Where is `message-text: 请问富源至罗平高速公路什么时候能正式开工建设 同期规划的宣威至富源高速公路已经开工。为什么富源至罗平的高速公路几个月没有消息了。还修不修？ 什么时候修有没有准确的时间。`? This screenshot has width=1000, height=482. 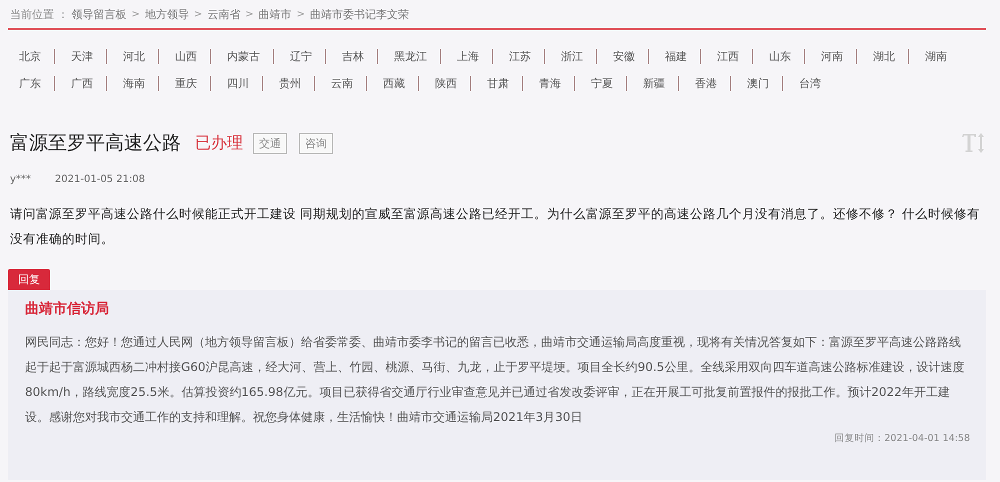 message-text: 请问富源至罗平高速公路什么时候能正式开工建设 同期规划的宣威至富源高速公路已经开工。为什么富源至罗平的高速公路几个月没有消息了。还修不修？ 什么时候修有没有准确的时间。 is located at coordinates (495, 226).